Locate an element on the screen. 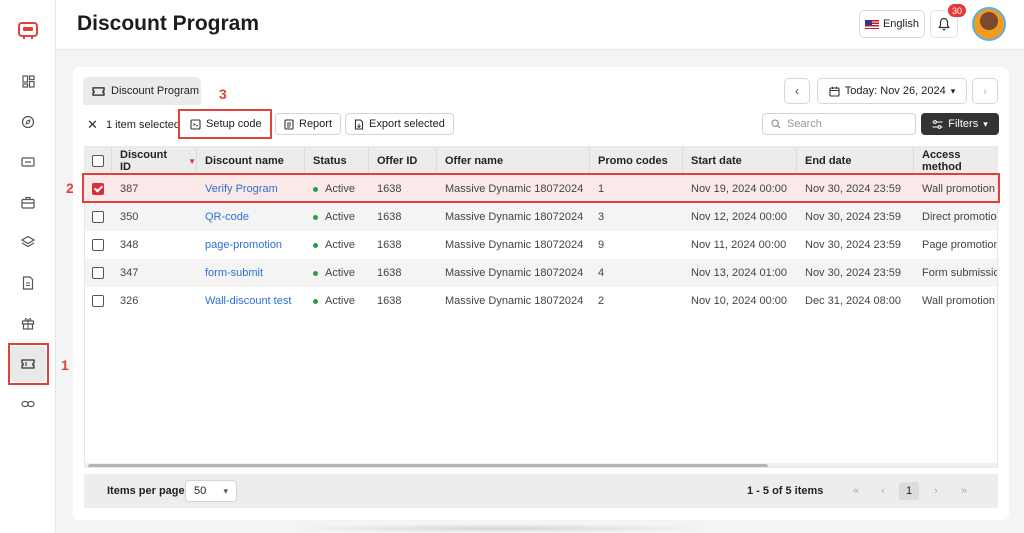  col-access-method: Access method is located at coordinates (955, 161).